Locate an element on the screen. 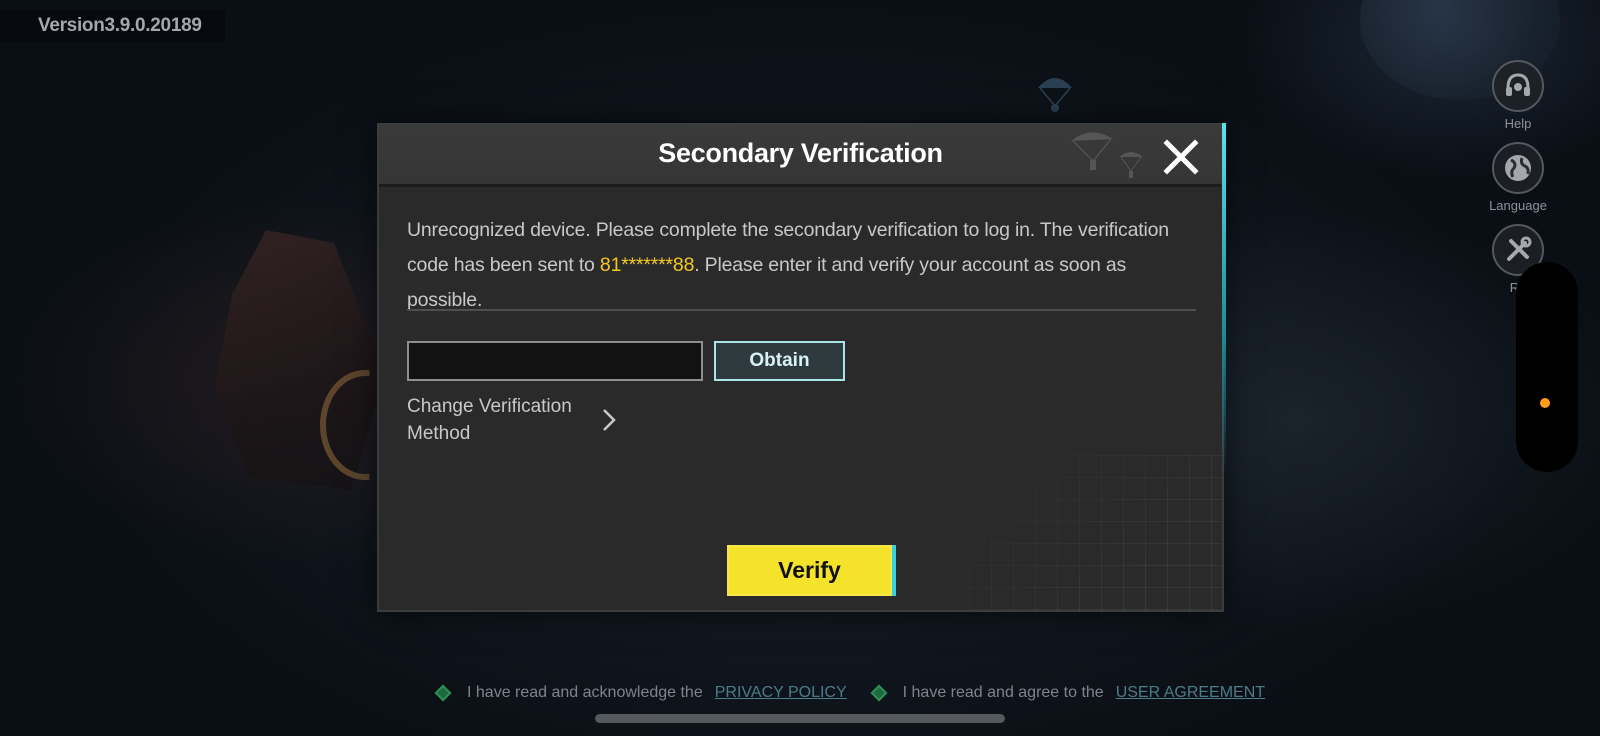 This screenshot has width=1600, height=736. dialog-divider is located at coordinates (801, 310).